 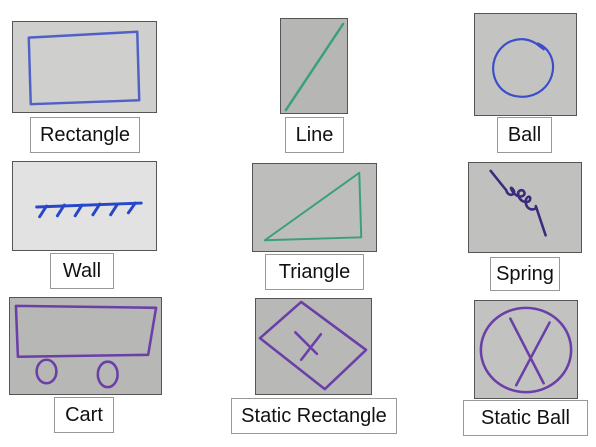 I want to click on item-label-static-rectangle: Static Rectangle, so click(x=314, y=416).